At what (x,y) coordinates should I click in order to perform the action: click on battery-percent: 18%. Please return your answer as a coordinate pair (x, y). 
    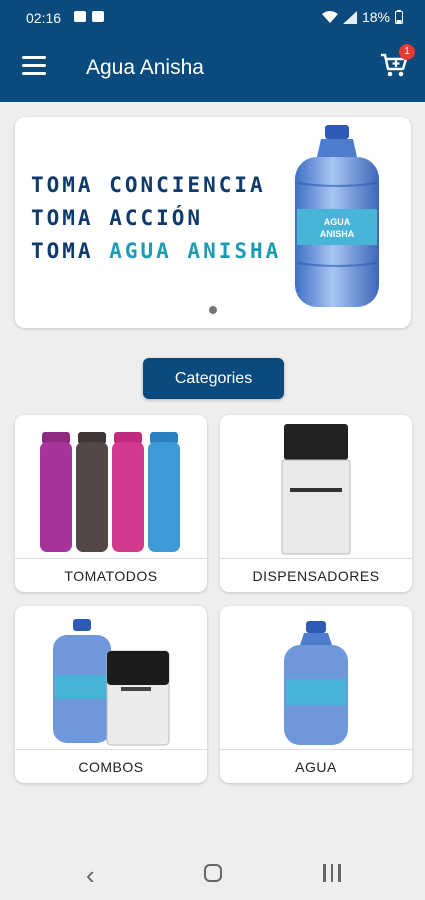
    Looking at the image, I should click on (375, 17).